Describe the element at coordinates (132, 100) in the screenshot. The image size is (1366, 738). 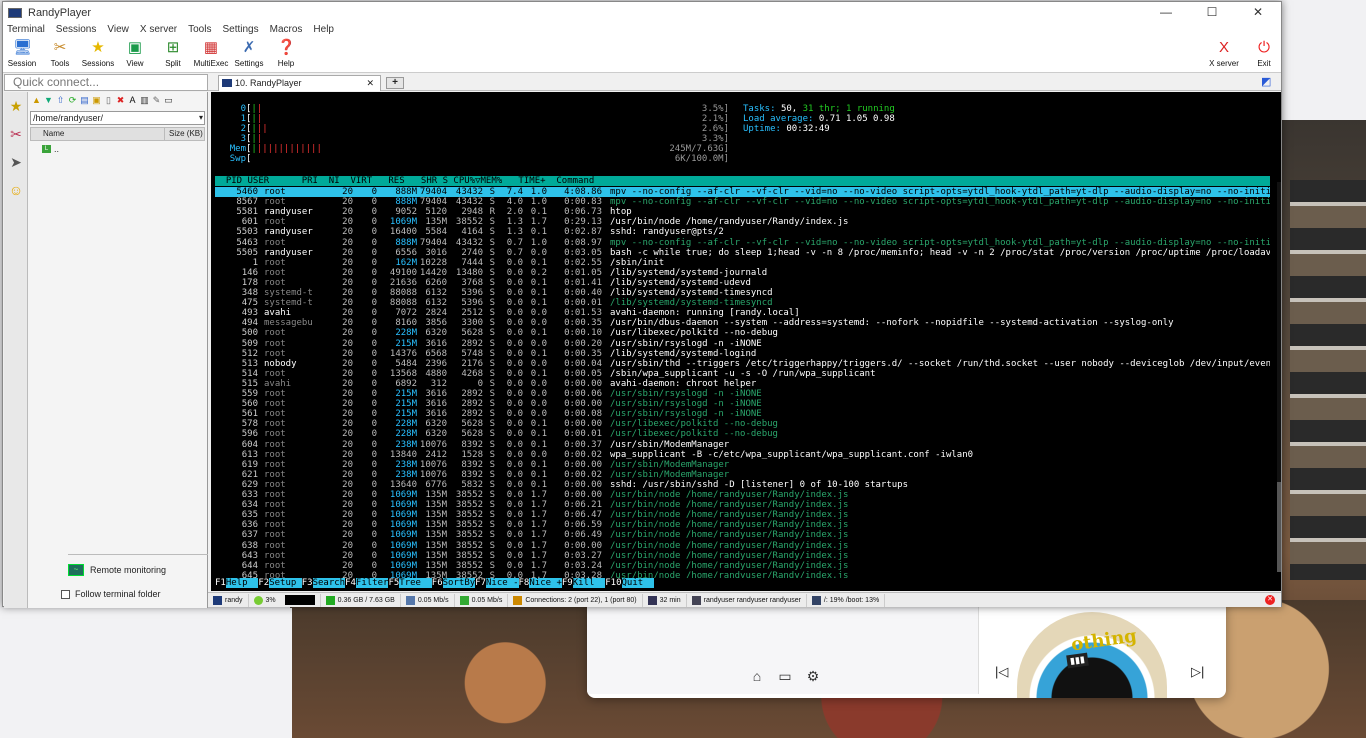
I see `rename-icon: A` at that location.